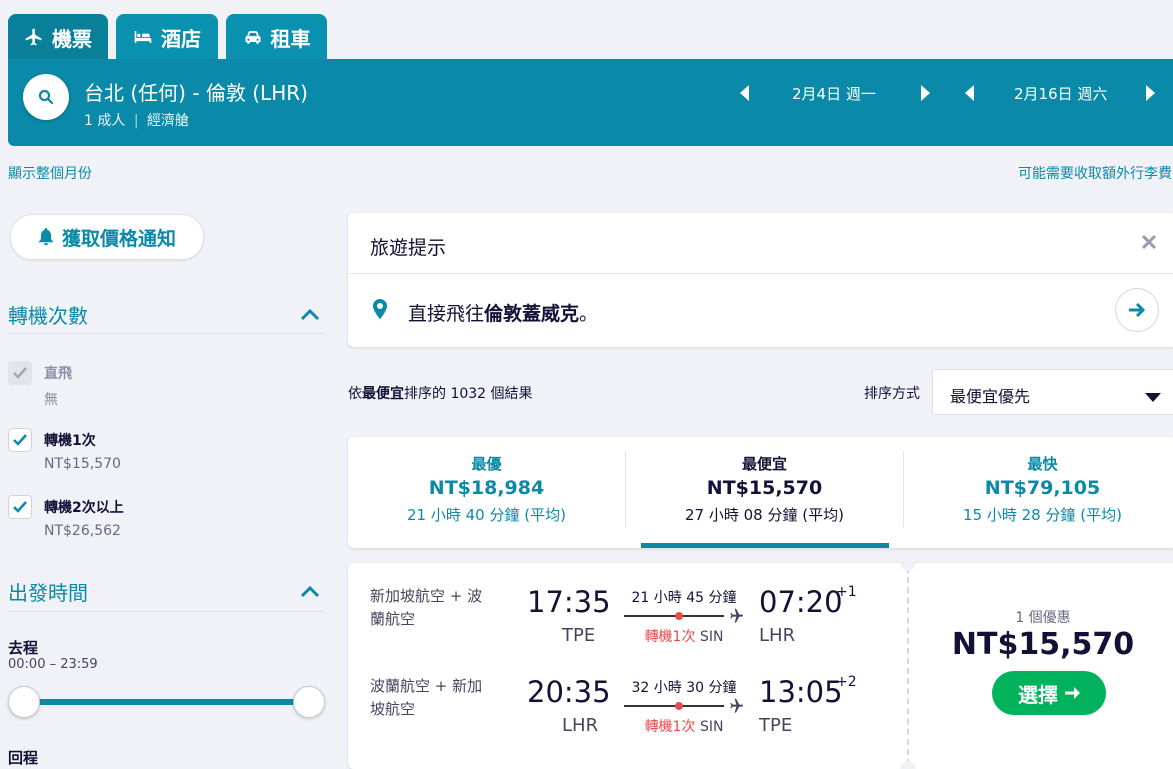  I want to click on one-stop-label: 轉機1次, so click(70, 441).